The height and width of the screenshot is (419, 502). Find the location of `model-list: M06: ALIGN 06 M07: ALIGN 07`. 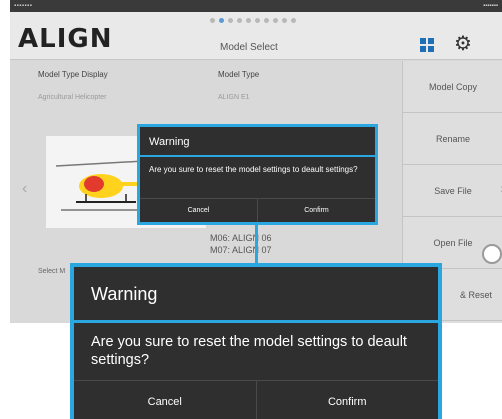

model-list: M06: ALIGN 06 M07: ALIGN 07 is located at coordinates (241, 244).